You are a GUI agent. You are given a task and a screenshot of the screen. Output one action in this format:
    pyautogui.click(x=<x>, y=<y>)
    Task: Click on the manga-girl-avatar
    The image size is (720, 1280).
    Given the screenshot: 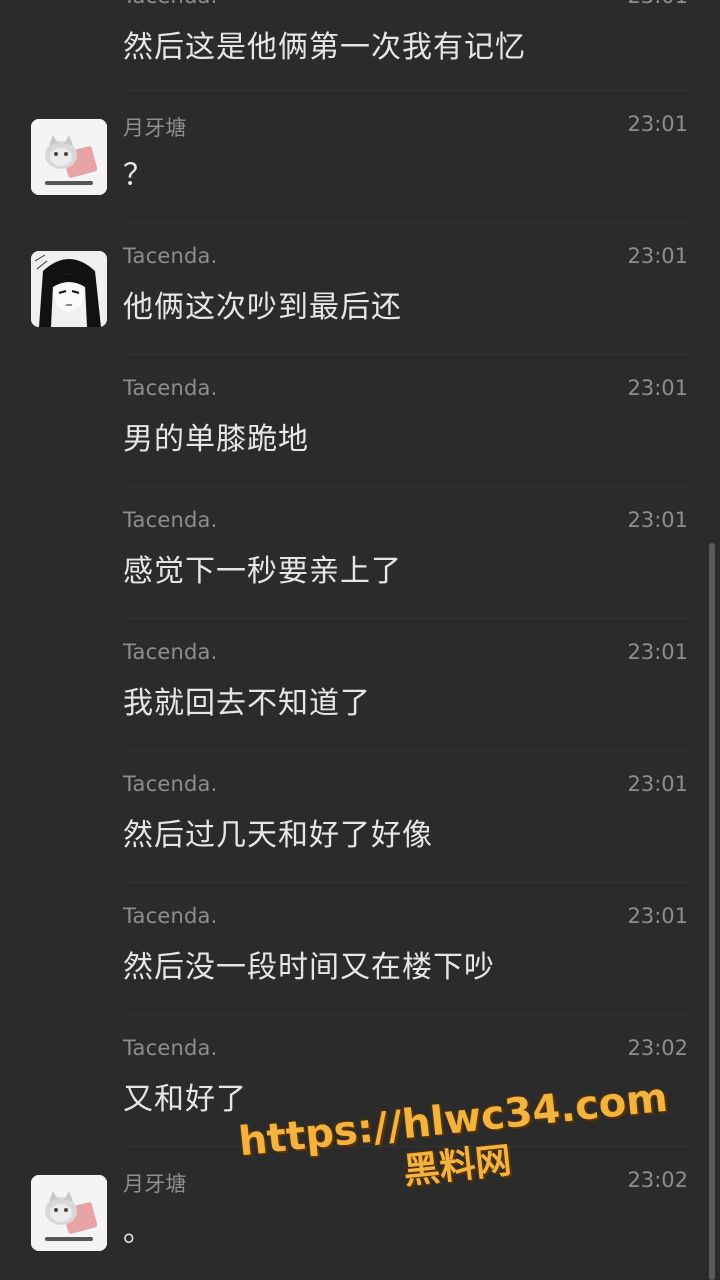 What is the action you would take?
    pyautogui.click(x=69, y=289)
    